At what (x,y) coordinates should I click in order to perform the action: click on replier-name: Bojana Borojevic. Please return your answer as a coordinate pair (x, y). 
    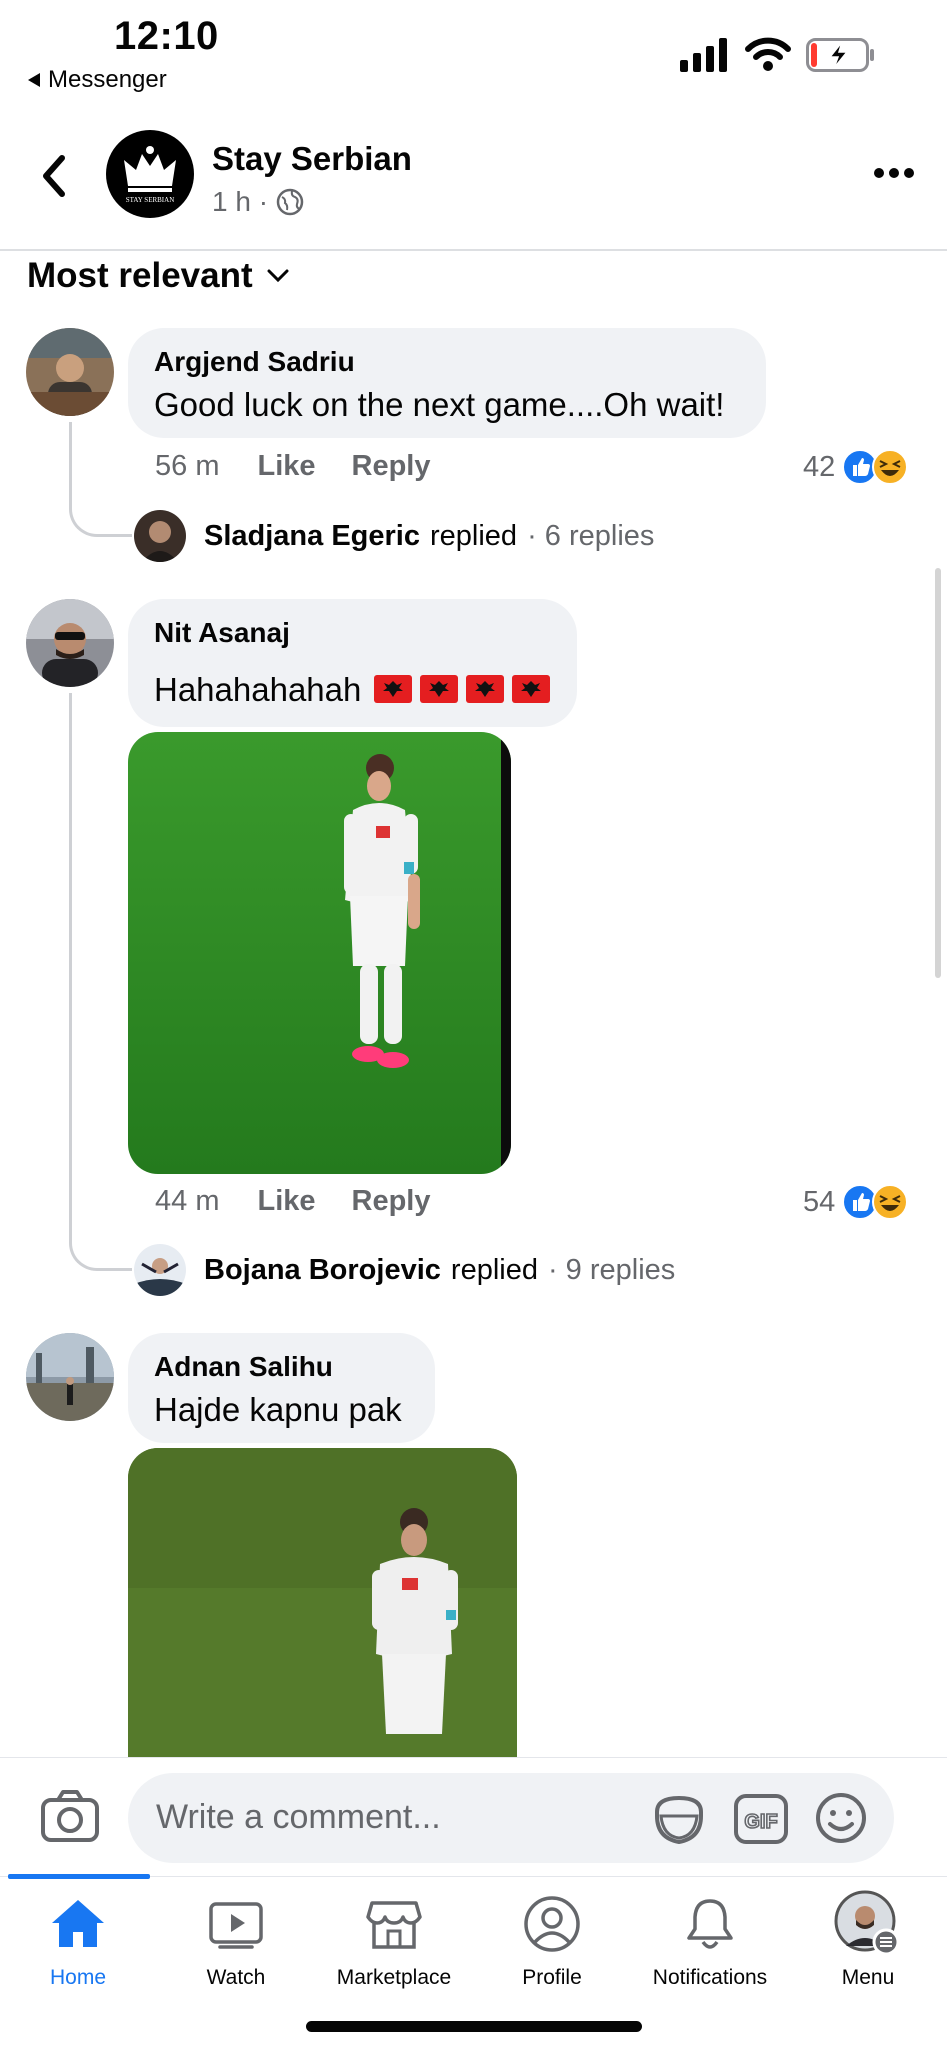
    Looking at the image, I should click on (322, 1270).